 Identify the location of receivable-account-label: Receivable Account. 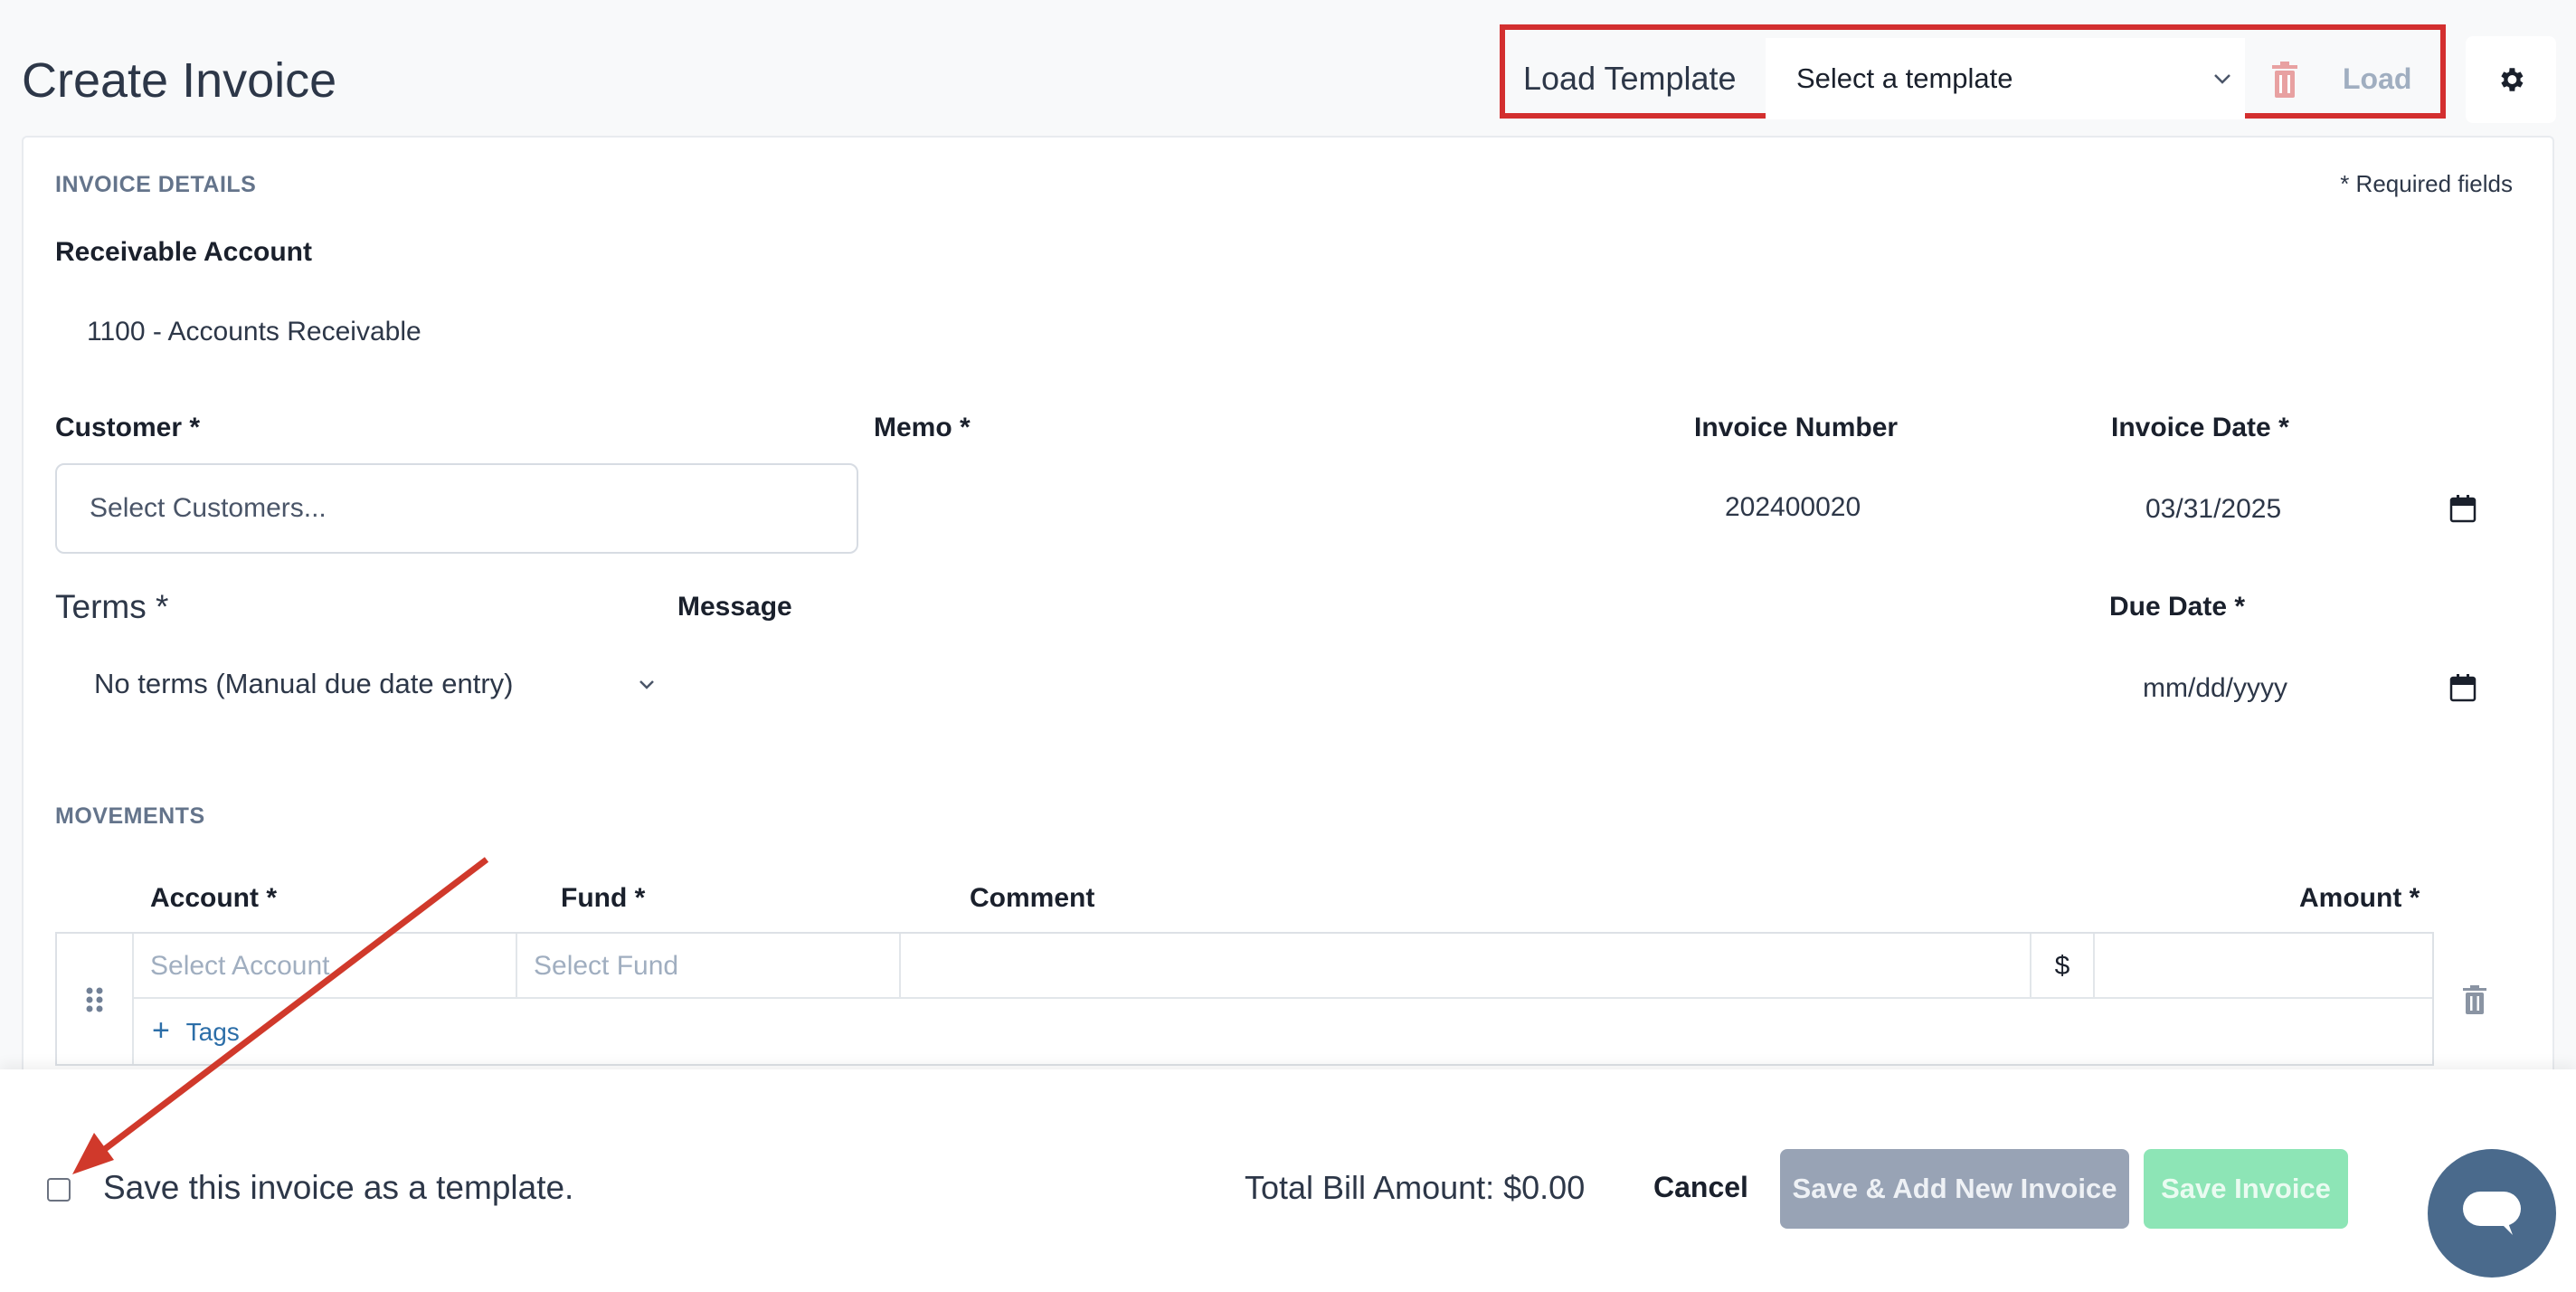
(184, 252).